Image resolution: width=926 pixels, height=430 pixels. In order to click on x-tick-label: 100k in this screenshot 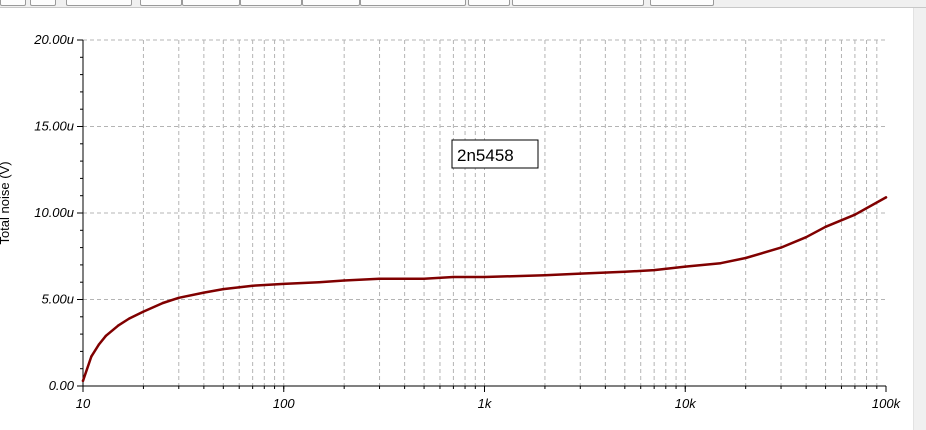, I will do `click(887, 403)`.